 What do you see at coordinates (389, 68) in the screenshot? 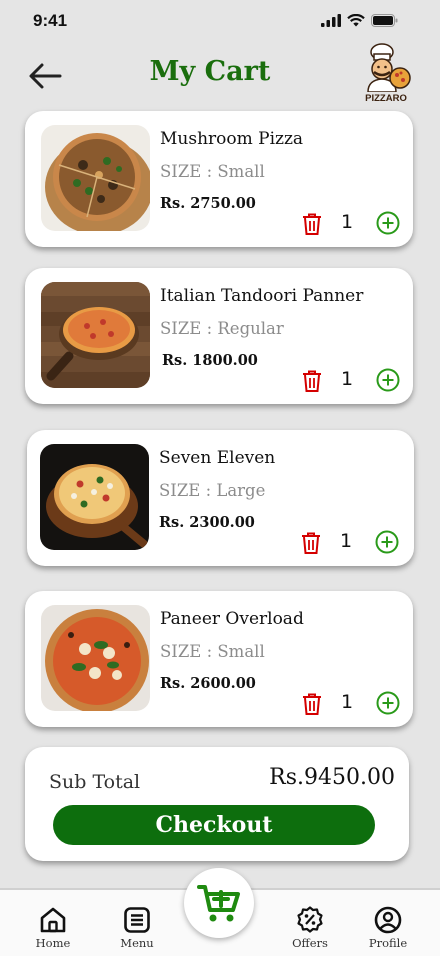
I see `chef-logo-icon` at bounding box center [389, 68].